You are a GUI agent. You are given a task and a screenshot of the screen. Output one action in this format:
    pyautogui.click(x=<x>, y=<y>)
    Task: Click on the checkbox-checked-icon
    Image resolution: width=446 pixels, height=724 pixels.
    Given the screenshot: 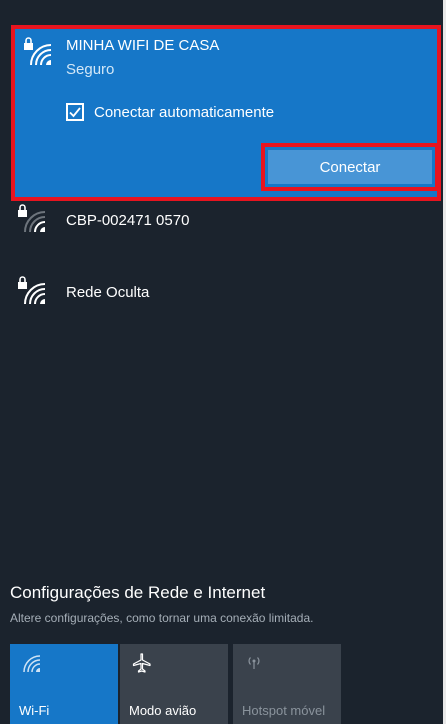 What is the action you would take?
    pyautogui.click(x=75, y=112)
    